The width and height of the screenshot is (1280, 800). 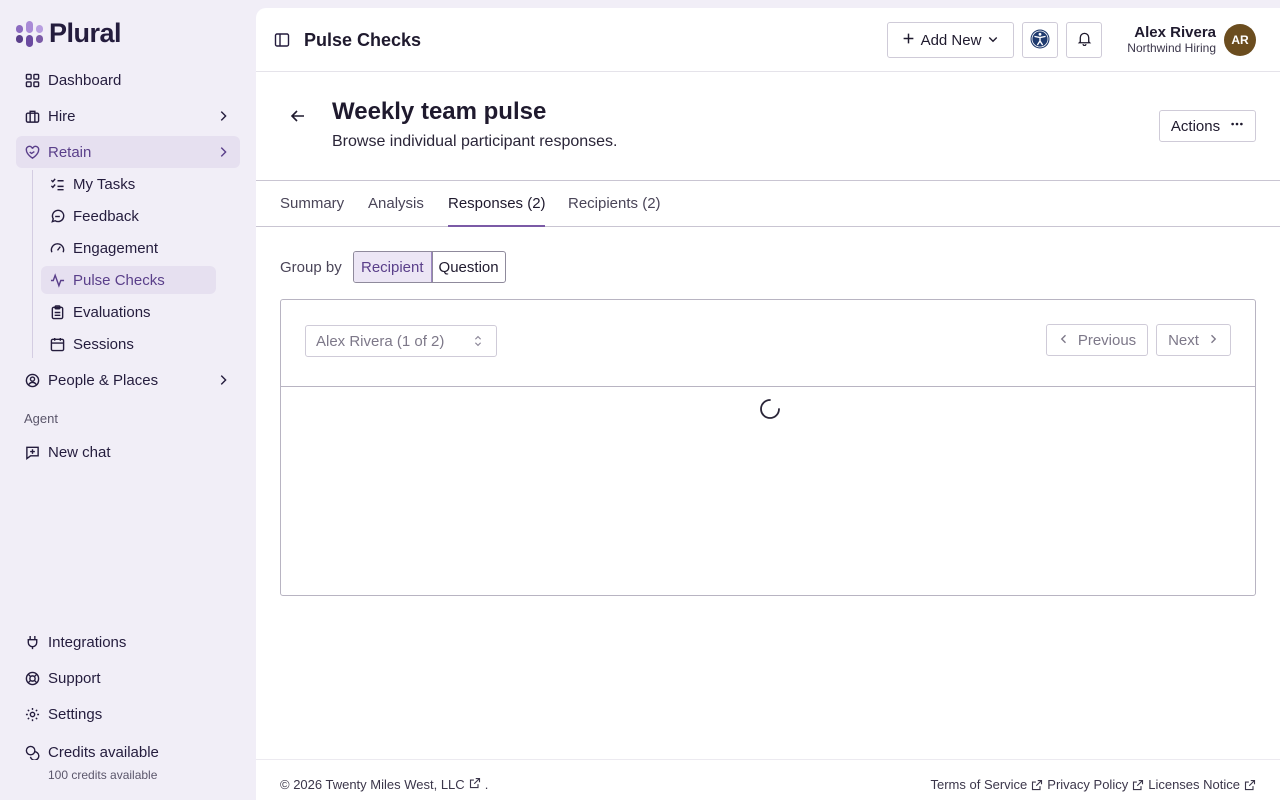 I want to click on sidebar-item-retain: Retain, so click(x=128, y=152).